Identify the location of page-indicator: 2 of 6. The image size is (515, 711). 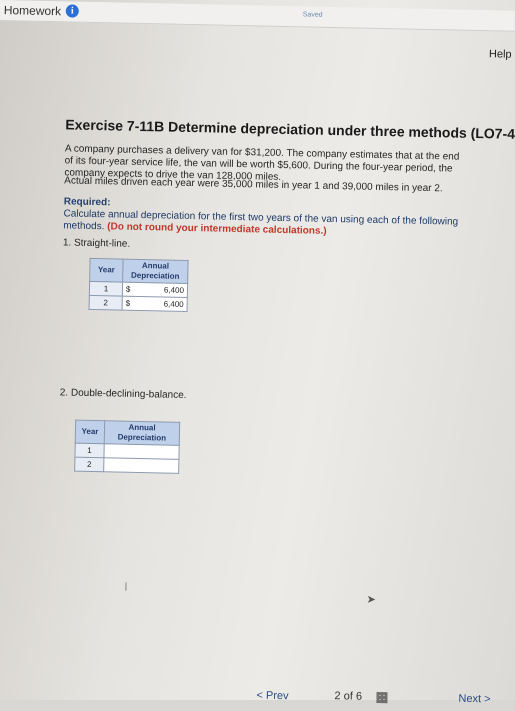
(348, 696).